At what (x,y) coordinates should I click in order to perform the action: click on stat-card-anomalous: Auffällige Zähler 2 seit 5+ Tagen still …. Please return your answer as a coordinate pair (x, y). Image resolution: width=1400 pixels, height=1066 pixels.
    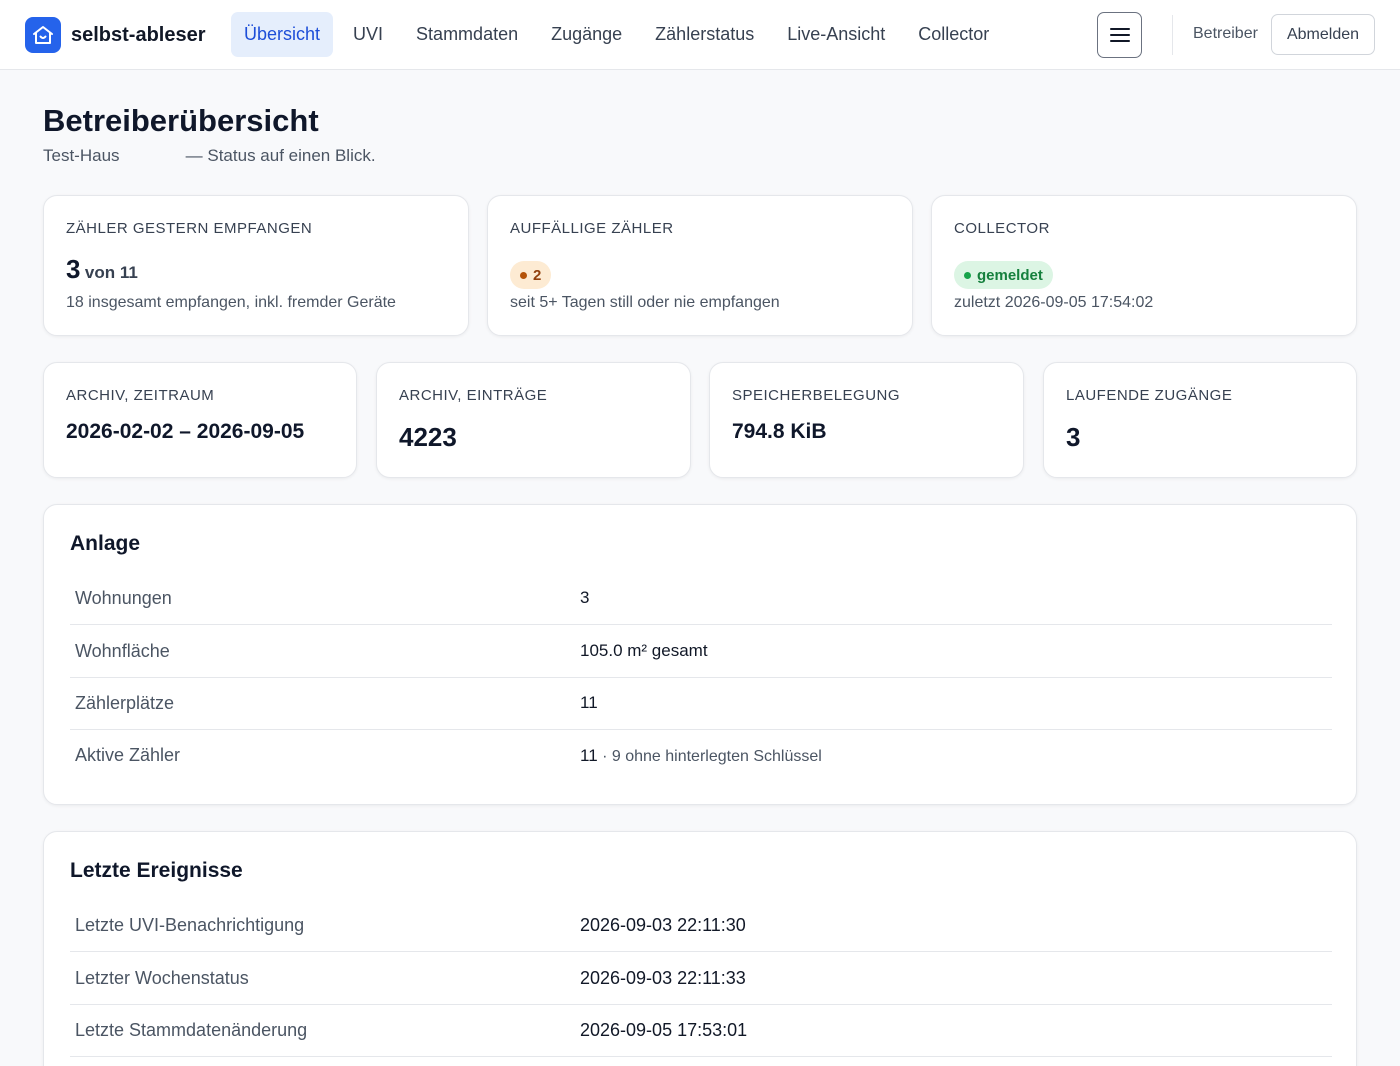
    Looking at the image, I should click on (700, 265).